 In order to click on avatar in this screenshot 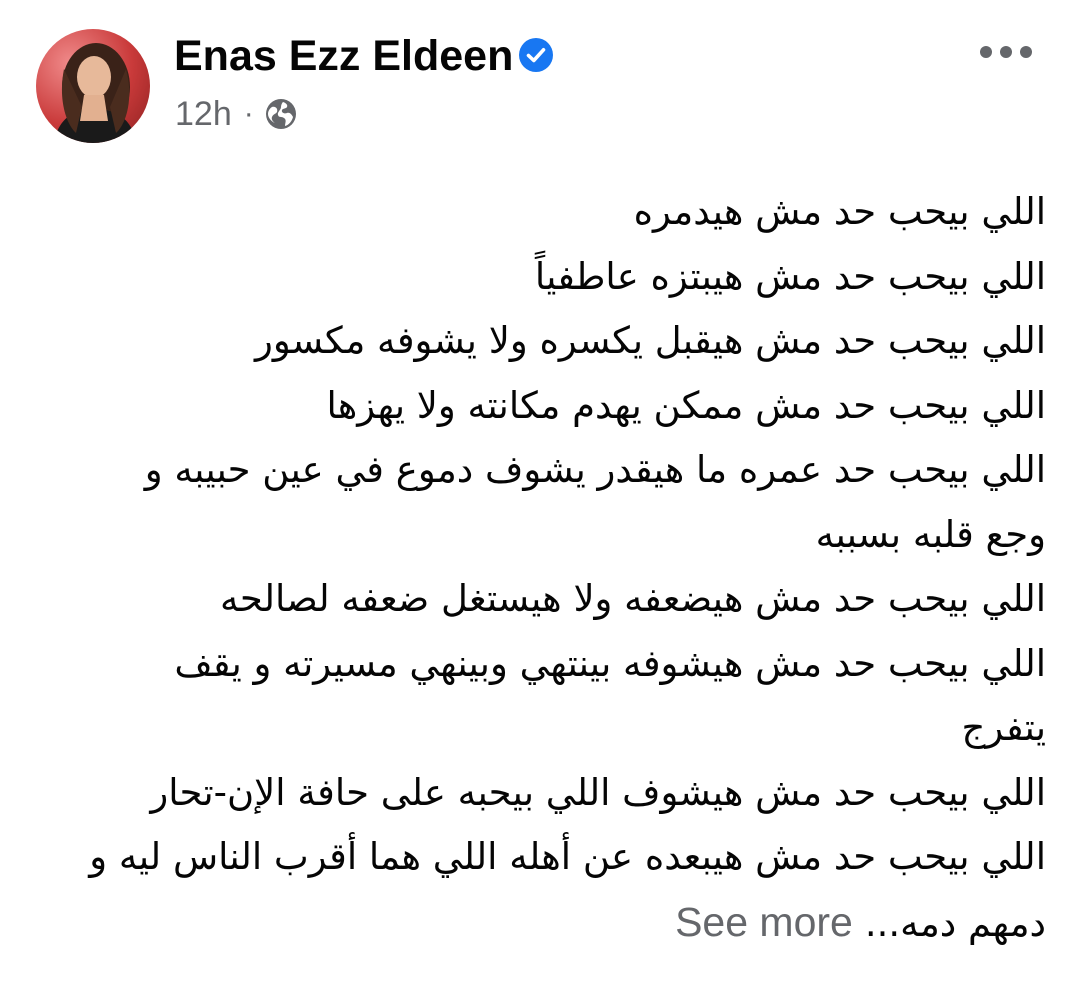, I will do `click(93, 86)`.